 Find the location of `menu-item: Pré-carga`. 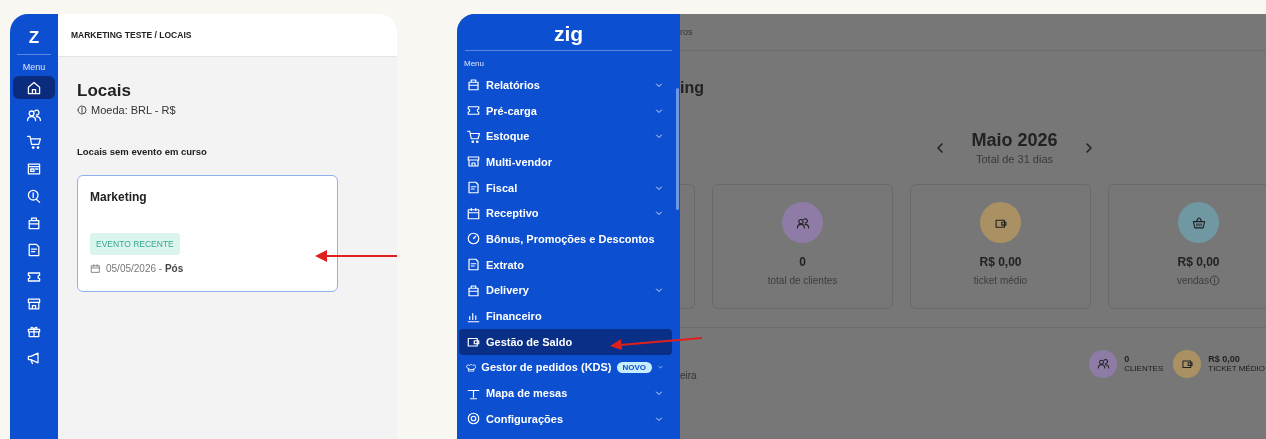

menu-item: Pré-carga is located at coordinates (565, 110).